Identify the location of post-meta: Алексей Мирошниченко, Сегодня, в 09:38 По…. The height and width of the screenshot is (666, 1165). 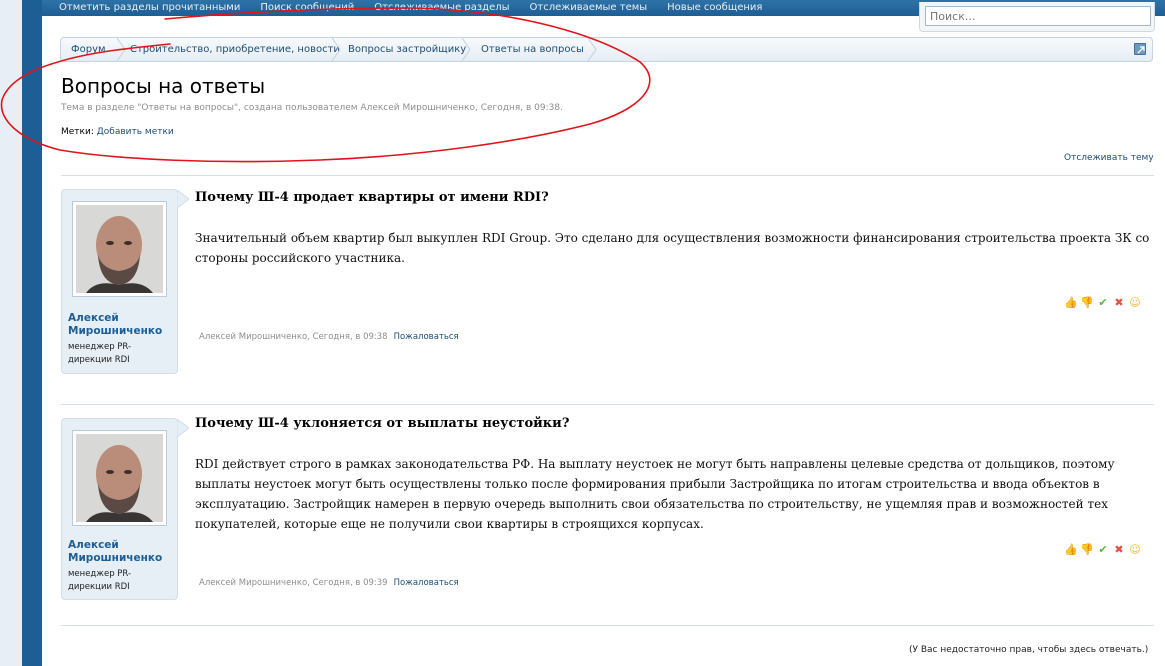
(329, 337).